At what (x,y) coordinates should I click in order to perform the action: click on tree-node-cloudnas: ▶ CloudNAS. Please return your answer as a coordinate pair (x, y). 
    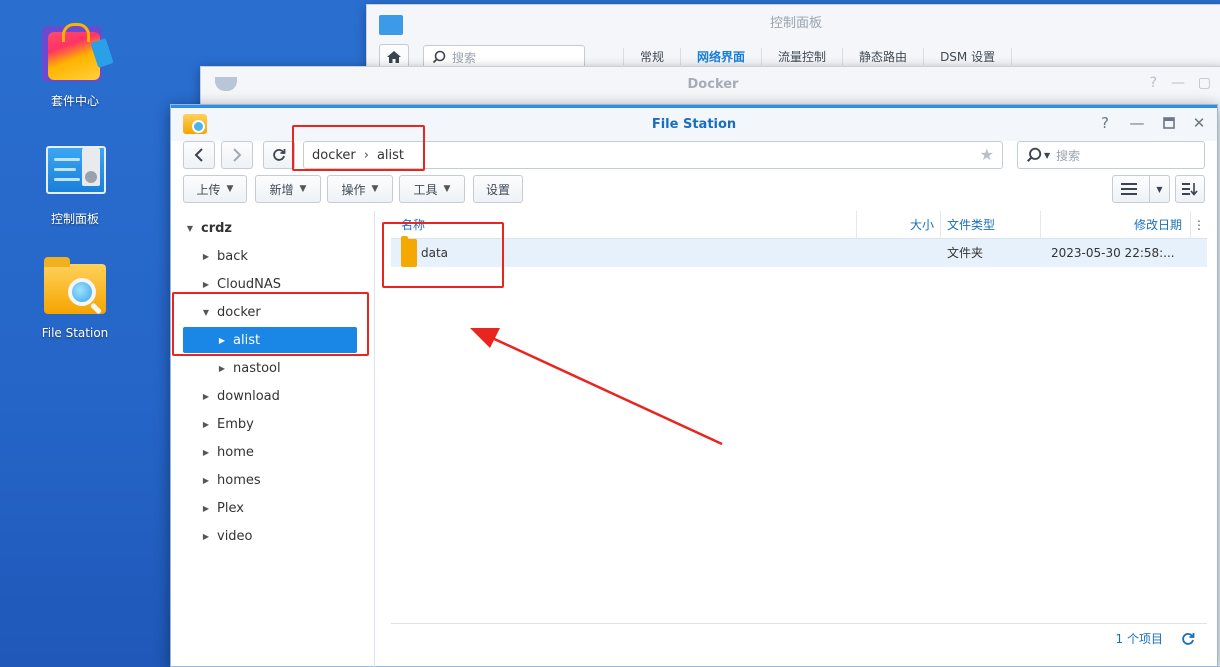
    Looking at the image, I should click on (270, 284).